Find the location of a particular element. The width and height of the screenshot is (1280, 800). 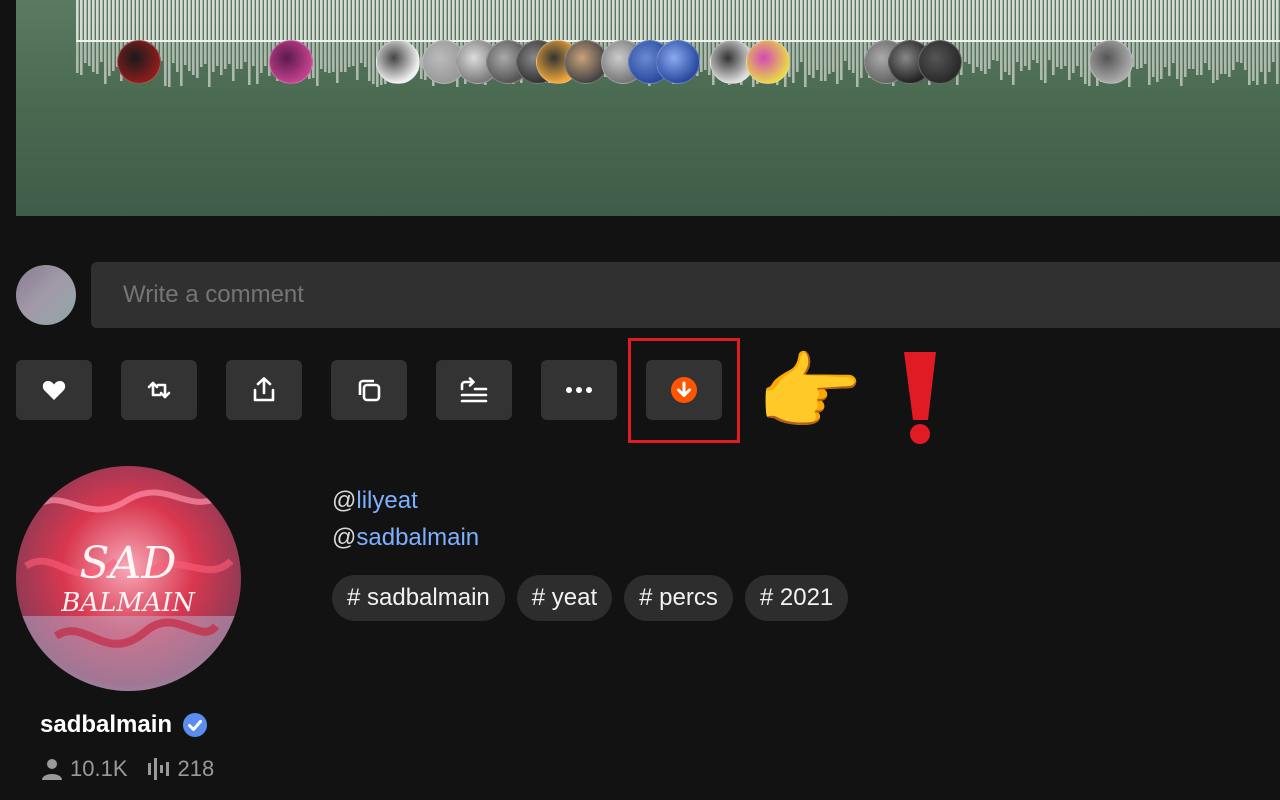

verified-badge-icon is located at coordinates (195, 725).